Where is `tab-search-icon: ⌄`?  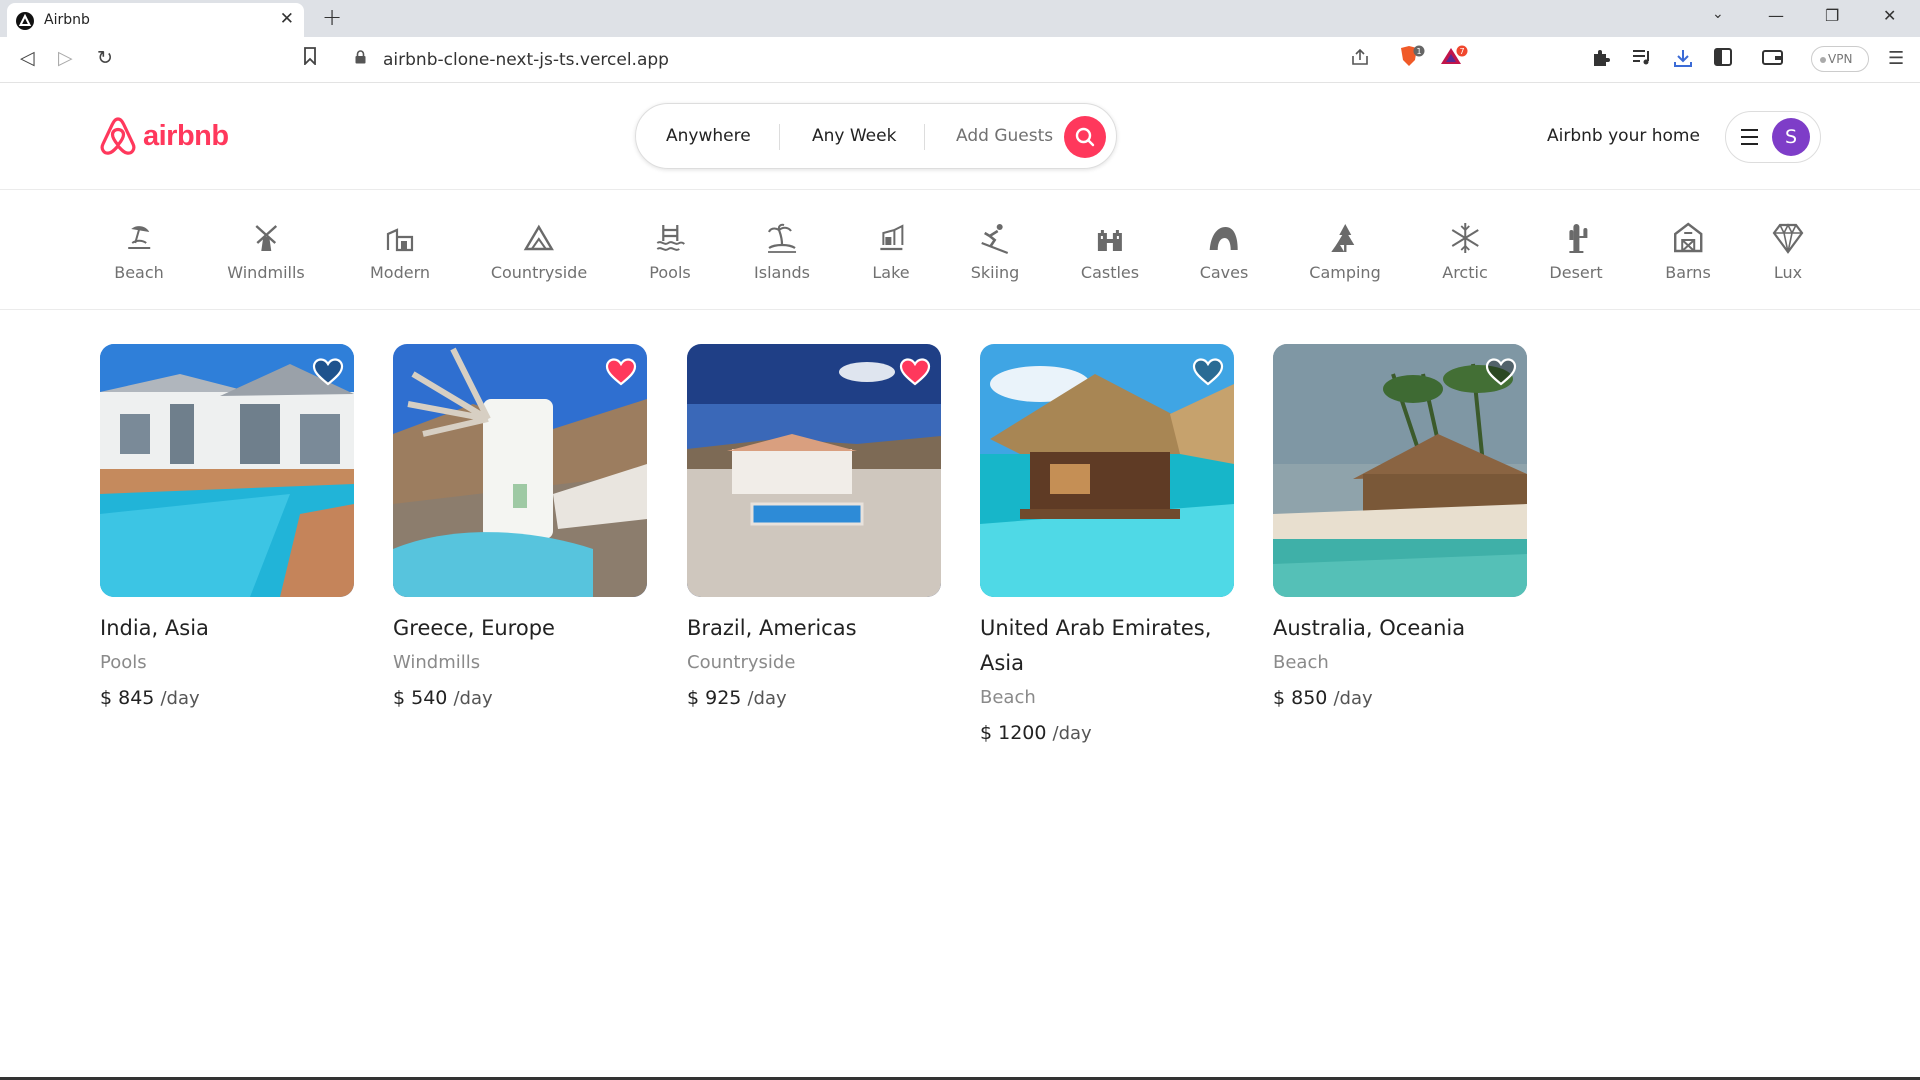 tab-search-icon: ⌄ is located at coordinates (1718, 14).